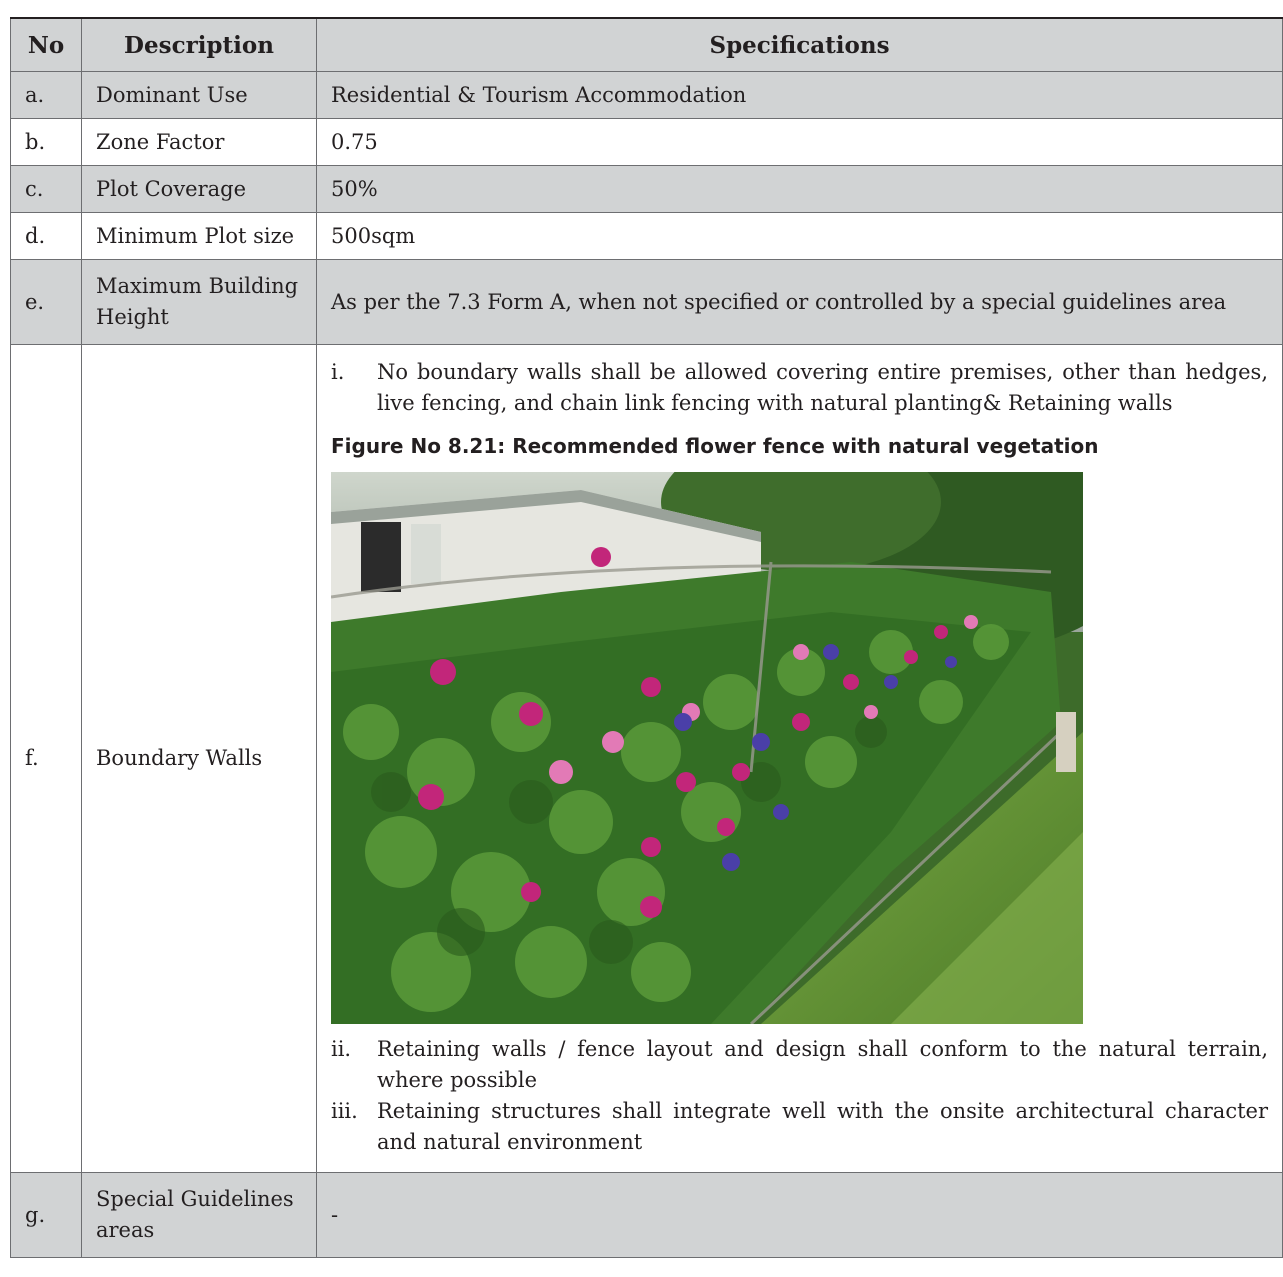  Describe the element at coordinates (199, 142) in the screenshot. I see `row-description: Zone Factor` at that location.